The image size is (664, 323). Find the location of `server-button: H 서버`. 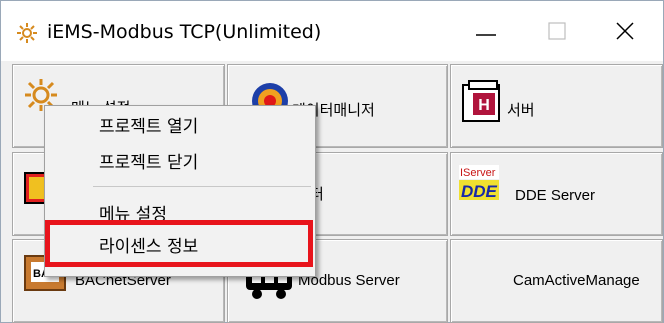

server-button: H 서버 is located at coordinates (556, 106).